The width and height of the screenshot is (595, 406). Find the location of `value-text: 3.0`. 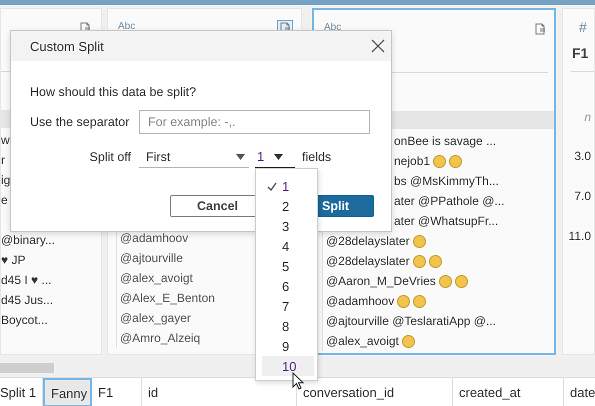

value-text: 3.0 is located at coordinates (582, 156).